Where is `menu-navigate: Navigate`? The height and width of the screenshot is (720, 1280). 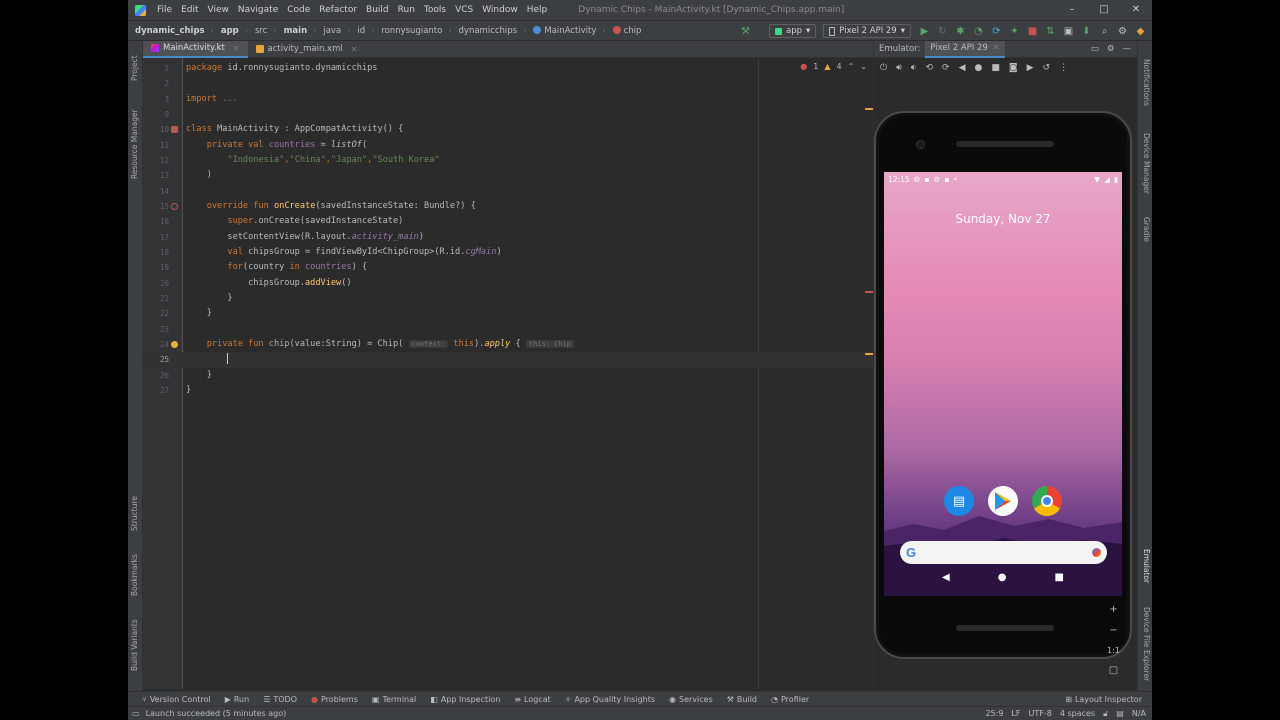
menu-navigate: Navigate is located at coordinates (258, 10).